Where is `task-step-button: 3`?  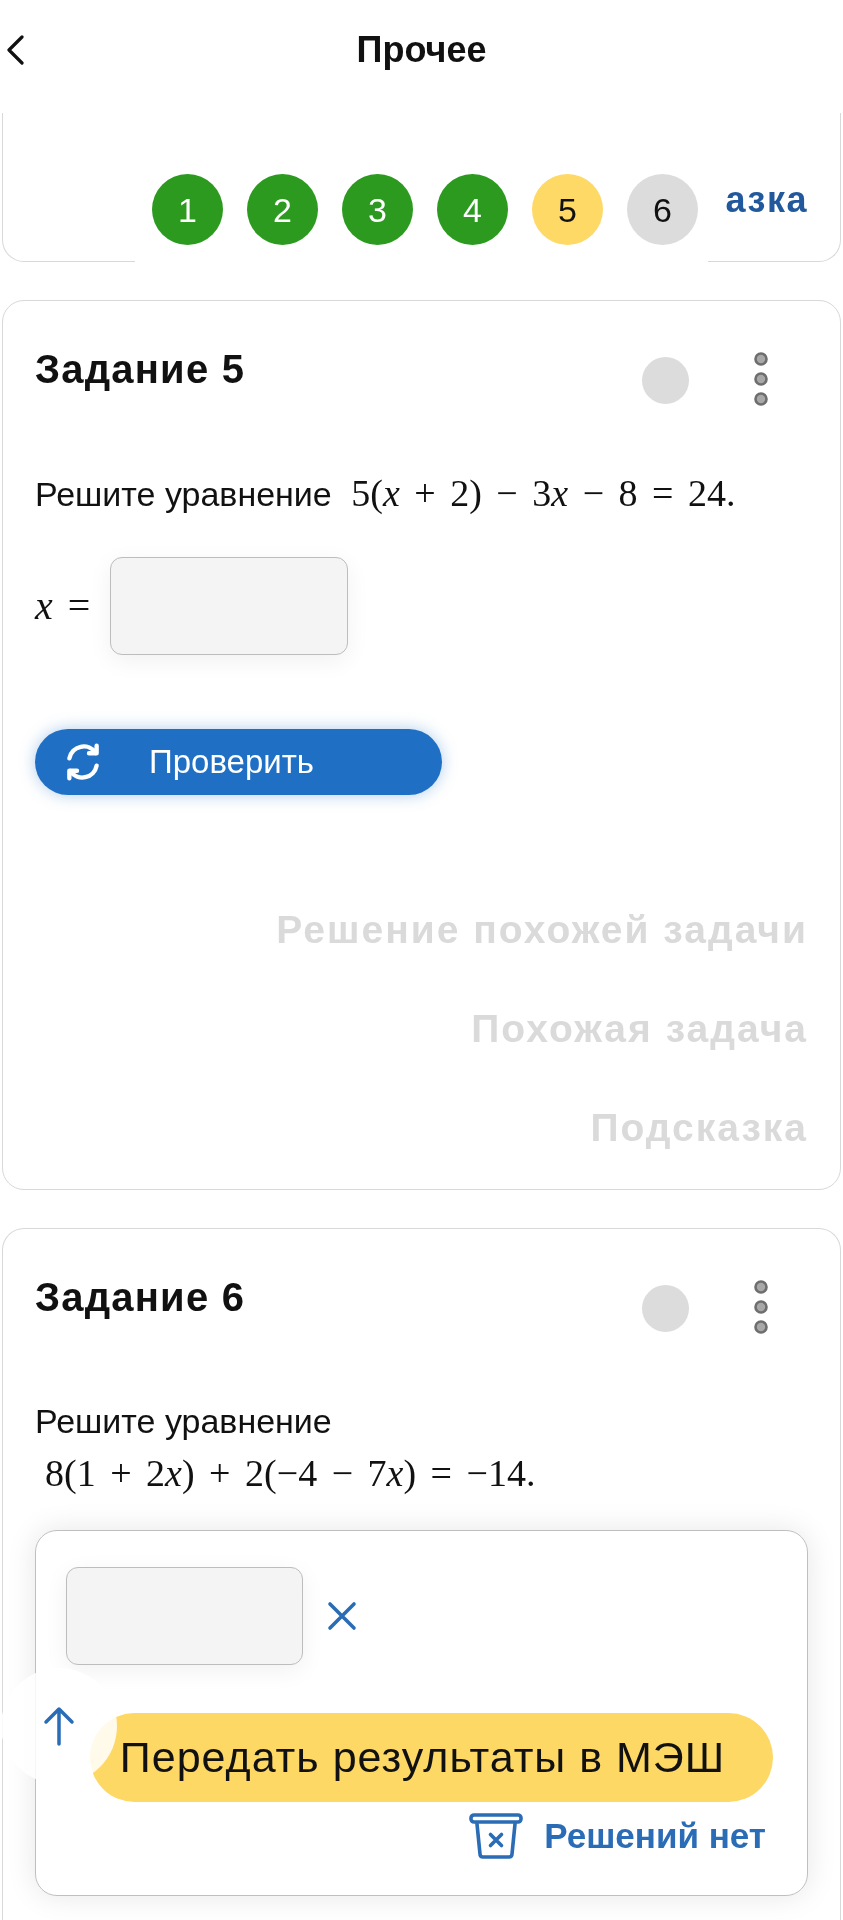 task-step-button: 3 is located at coordinates (377, 209).